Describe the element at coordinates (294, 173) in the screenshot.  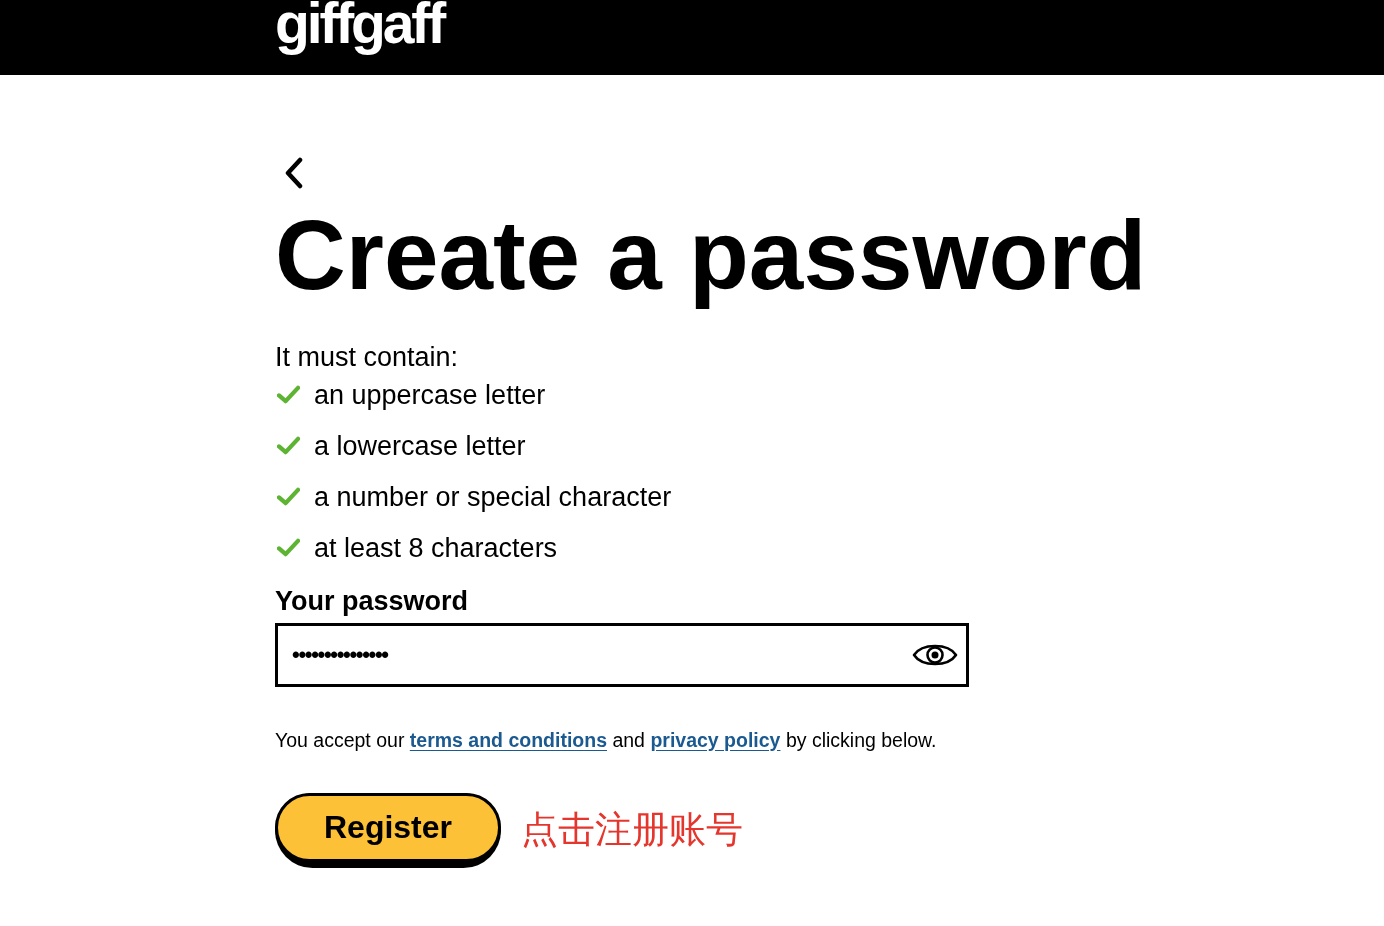
I see `chevron-left-icon` at that location.